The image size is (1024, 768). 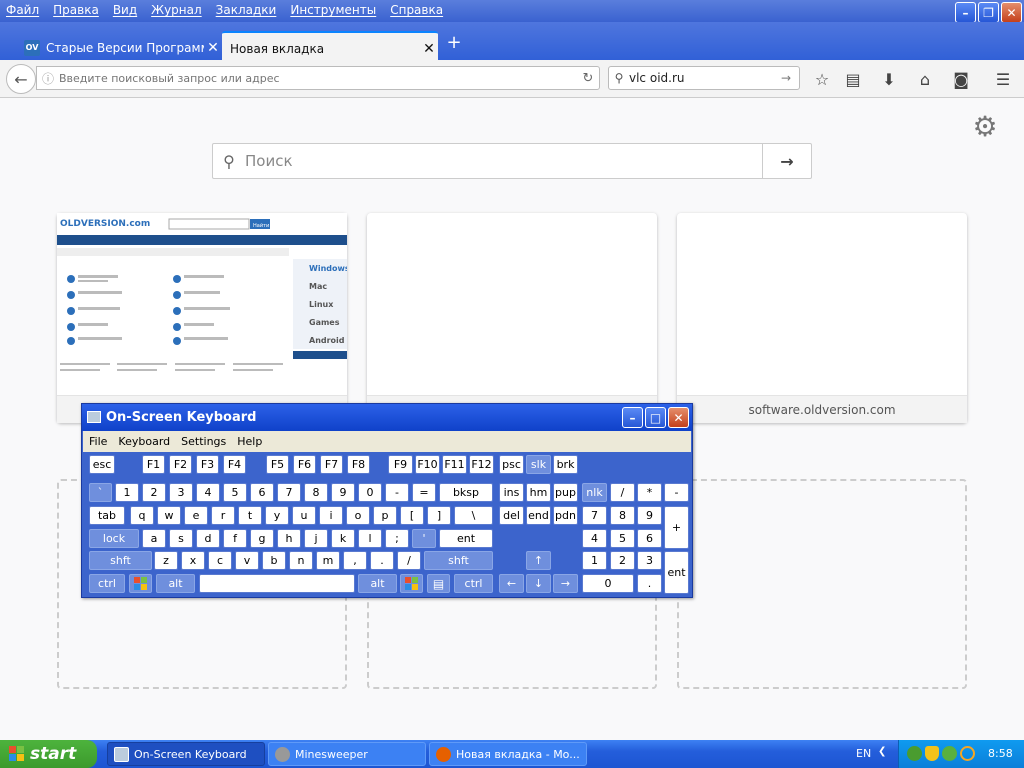 What do you see at coordinates (466, 538) in the screenshot?
I see `key-enter: ent` at bounding box center [466, 538].